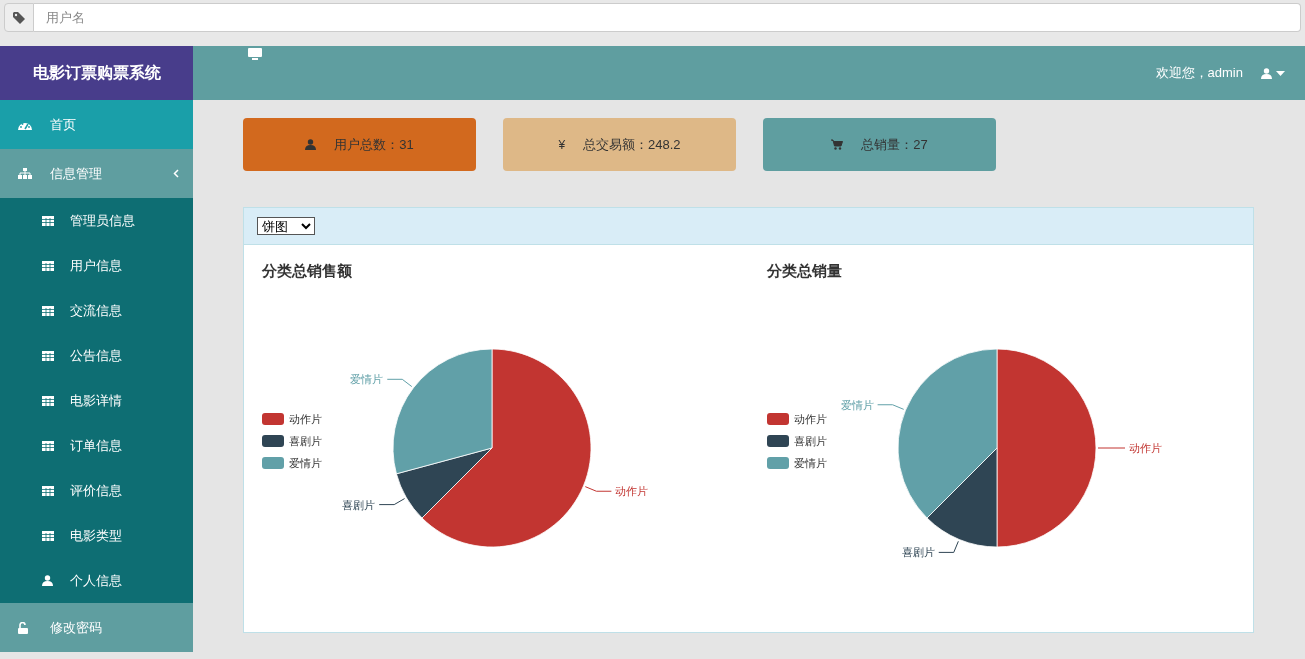 Image resolution: width=1305 pixels, height=659 pixels. I want to click on sidebar-item: 修改密码, so click(96, 627).